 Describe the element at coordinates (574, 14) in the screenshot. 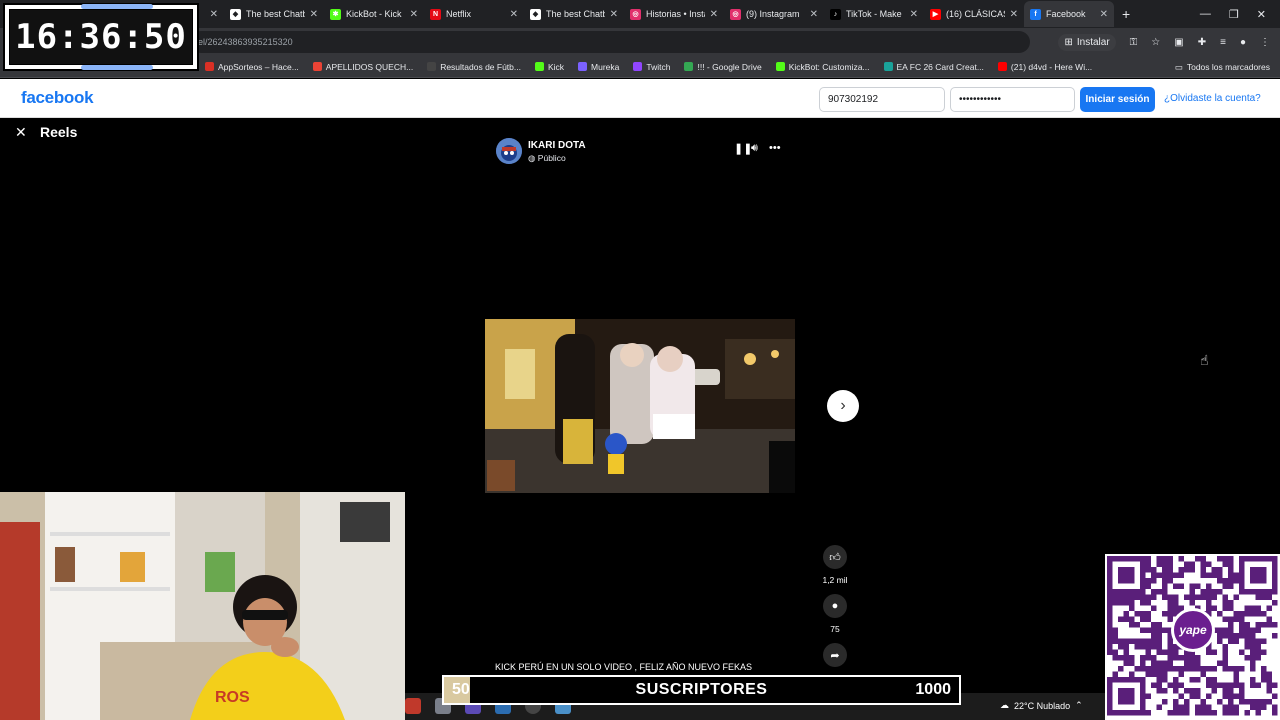

I see `tab-5: ◆ The best Chatb ✕` at that location.